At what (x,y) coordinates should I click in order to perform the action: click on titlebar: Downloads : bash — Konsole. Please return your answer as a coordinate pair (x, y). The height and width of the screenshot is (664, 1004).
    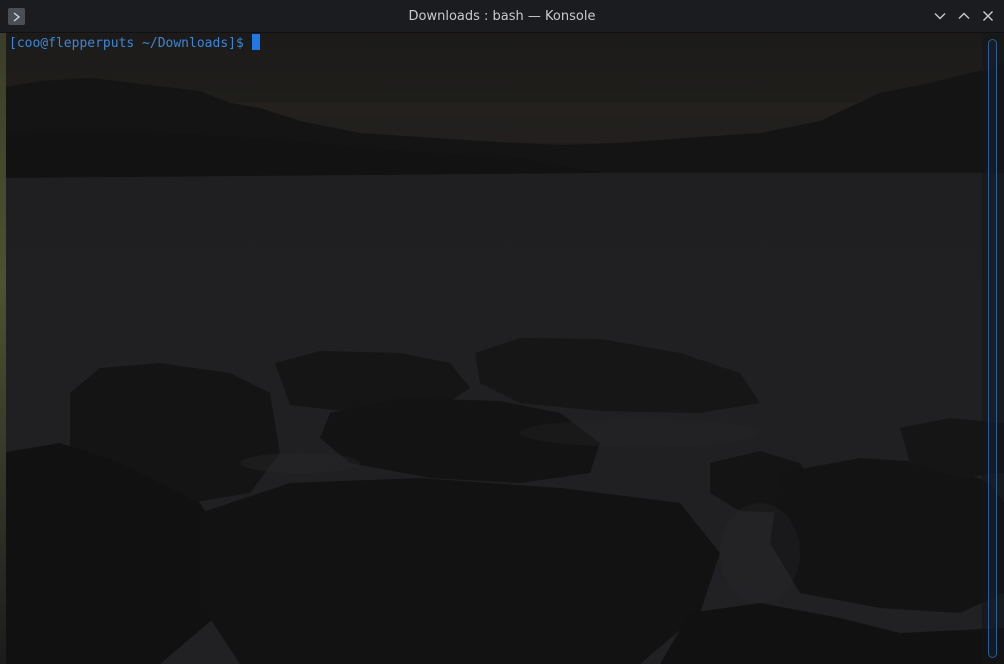
    Looking at the image, I should click on (502, 16).